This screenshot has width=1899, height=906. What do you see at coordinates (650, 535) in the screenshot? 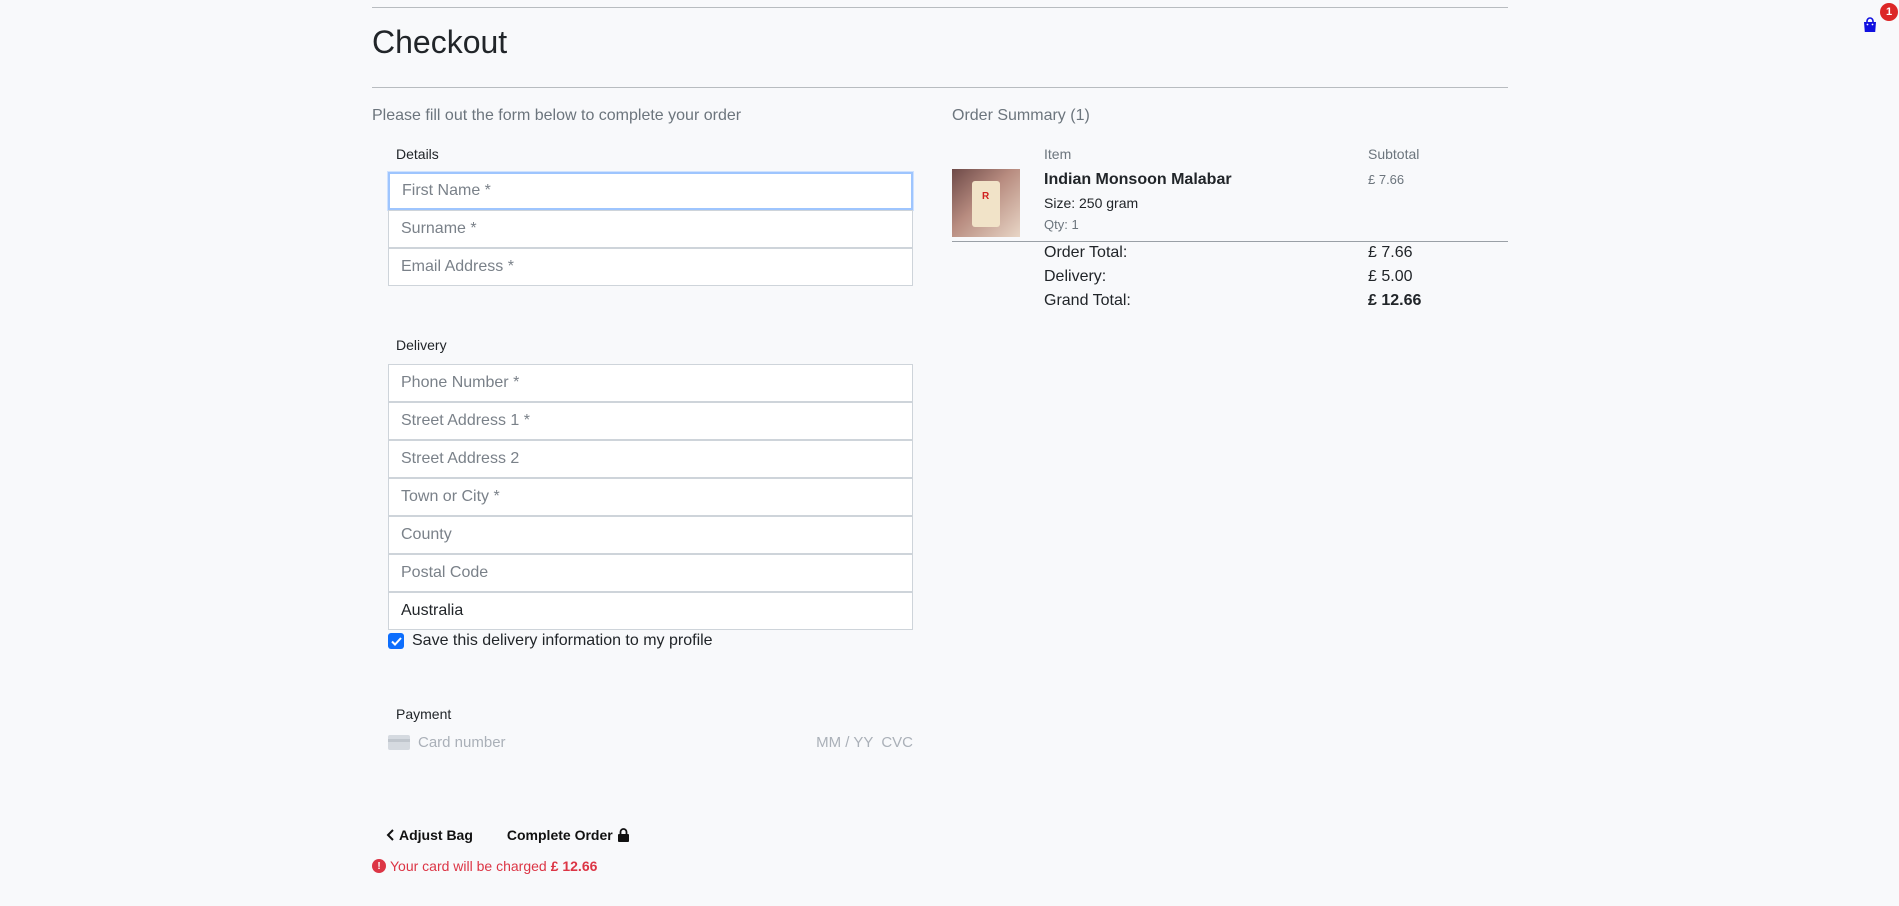
I see `county-input` at bounding box center [650, 535].